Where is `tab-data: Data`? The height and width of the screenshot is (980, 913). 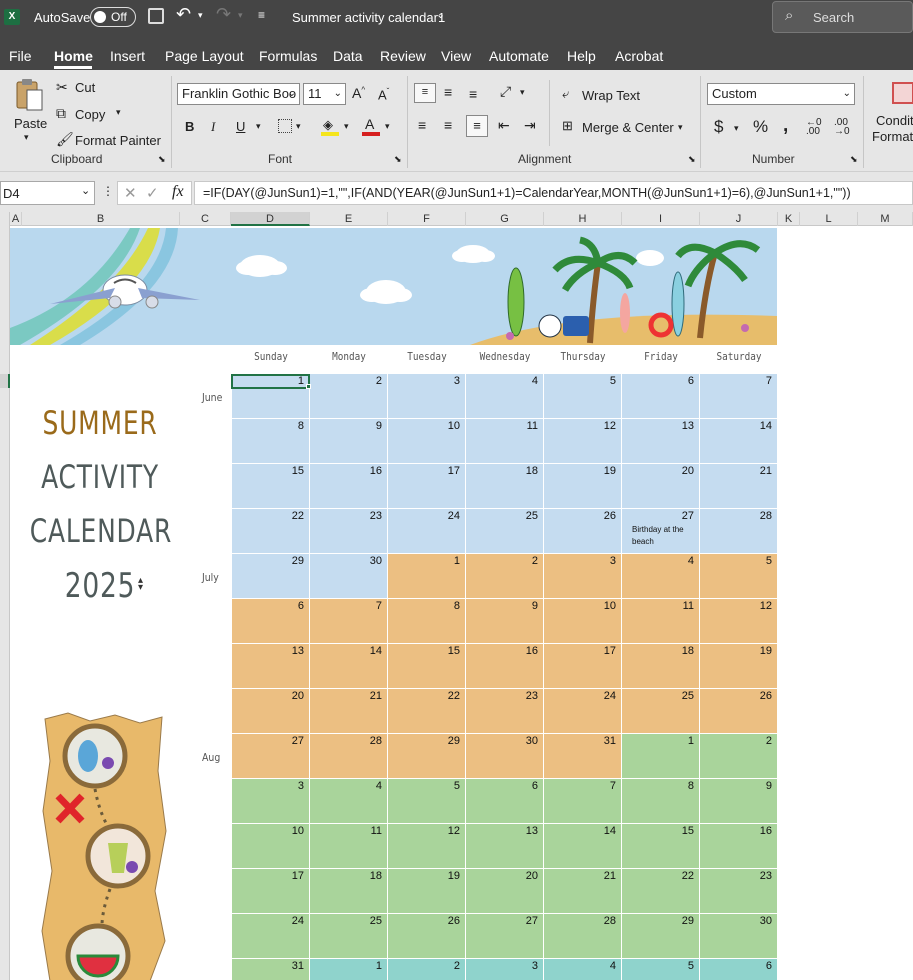
tab-data: Data is located at coordinates (348, 53).